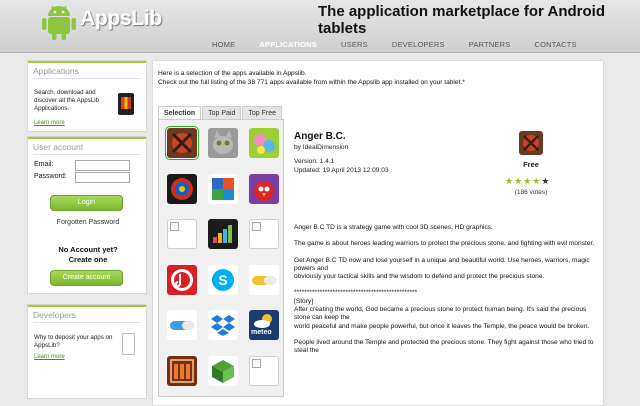 The image size is (640, 406). Describe the element at coordinates (223, 370) in the screenshot. I see `cube-game-app-icon` at that location.